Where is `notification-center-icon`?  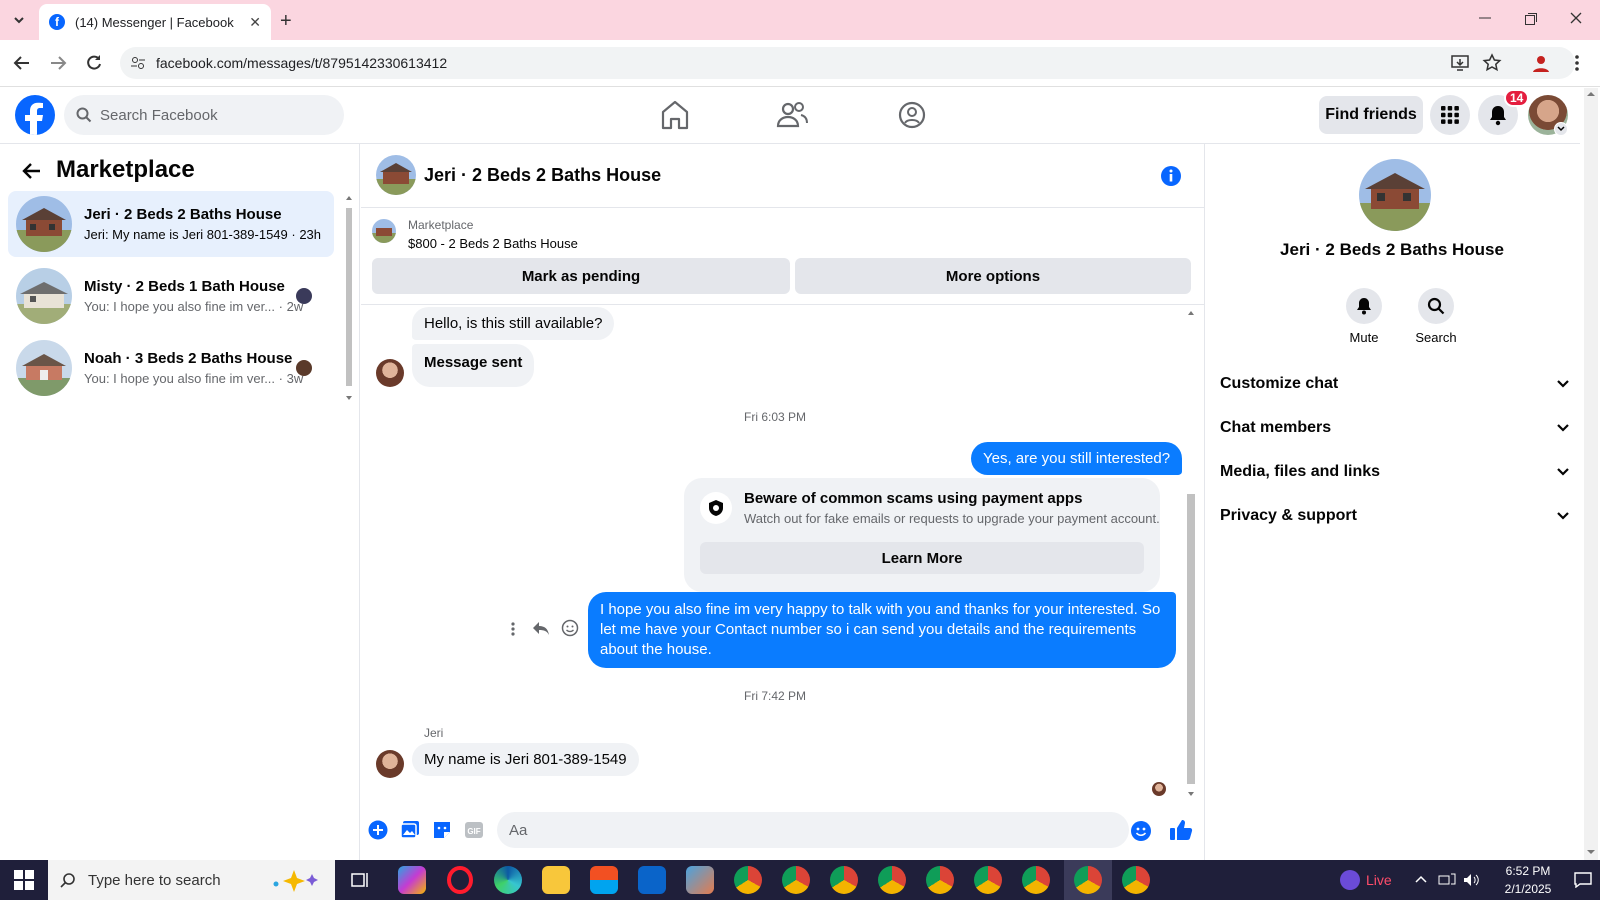
notification-center-icon is located at coordinates (1583, 880).